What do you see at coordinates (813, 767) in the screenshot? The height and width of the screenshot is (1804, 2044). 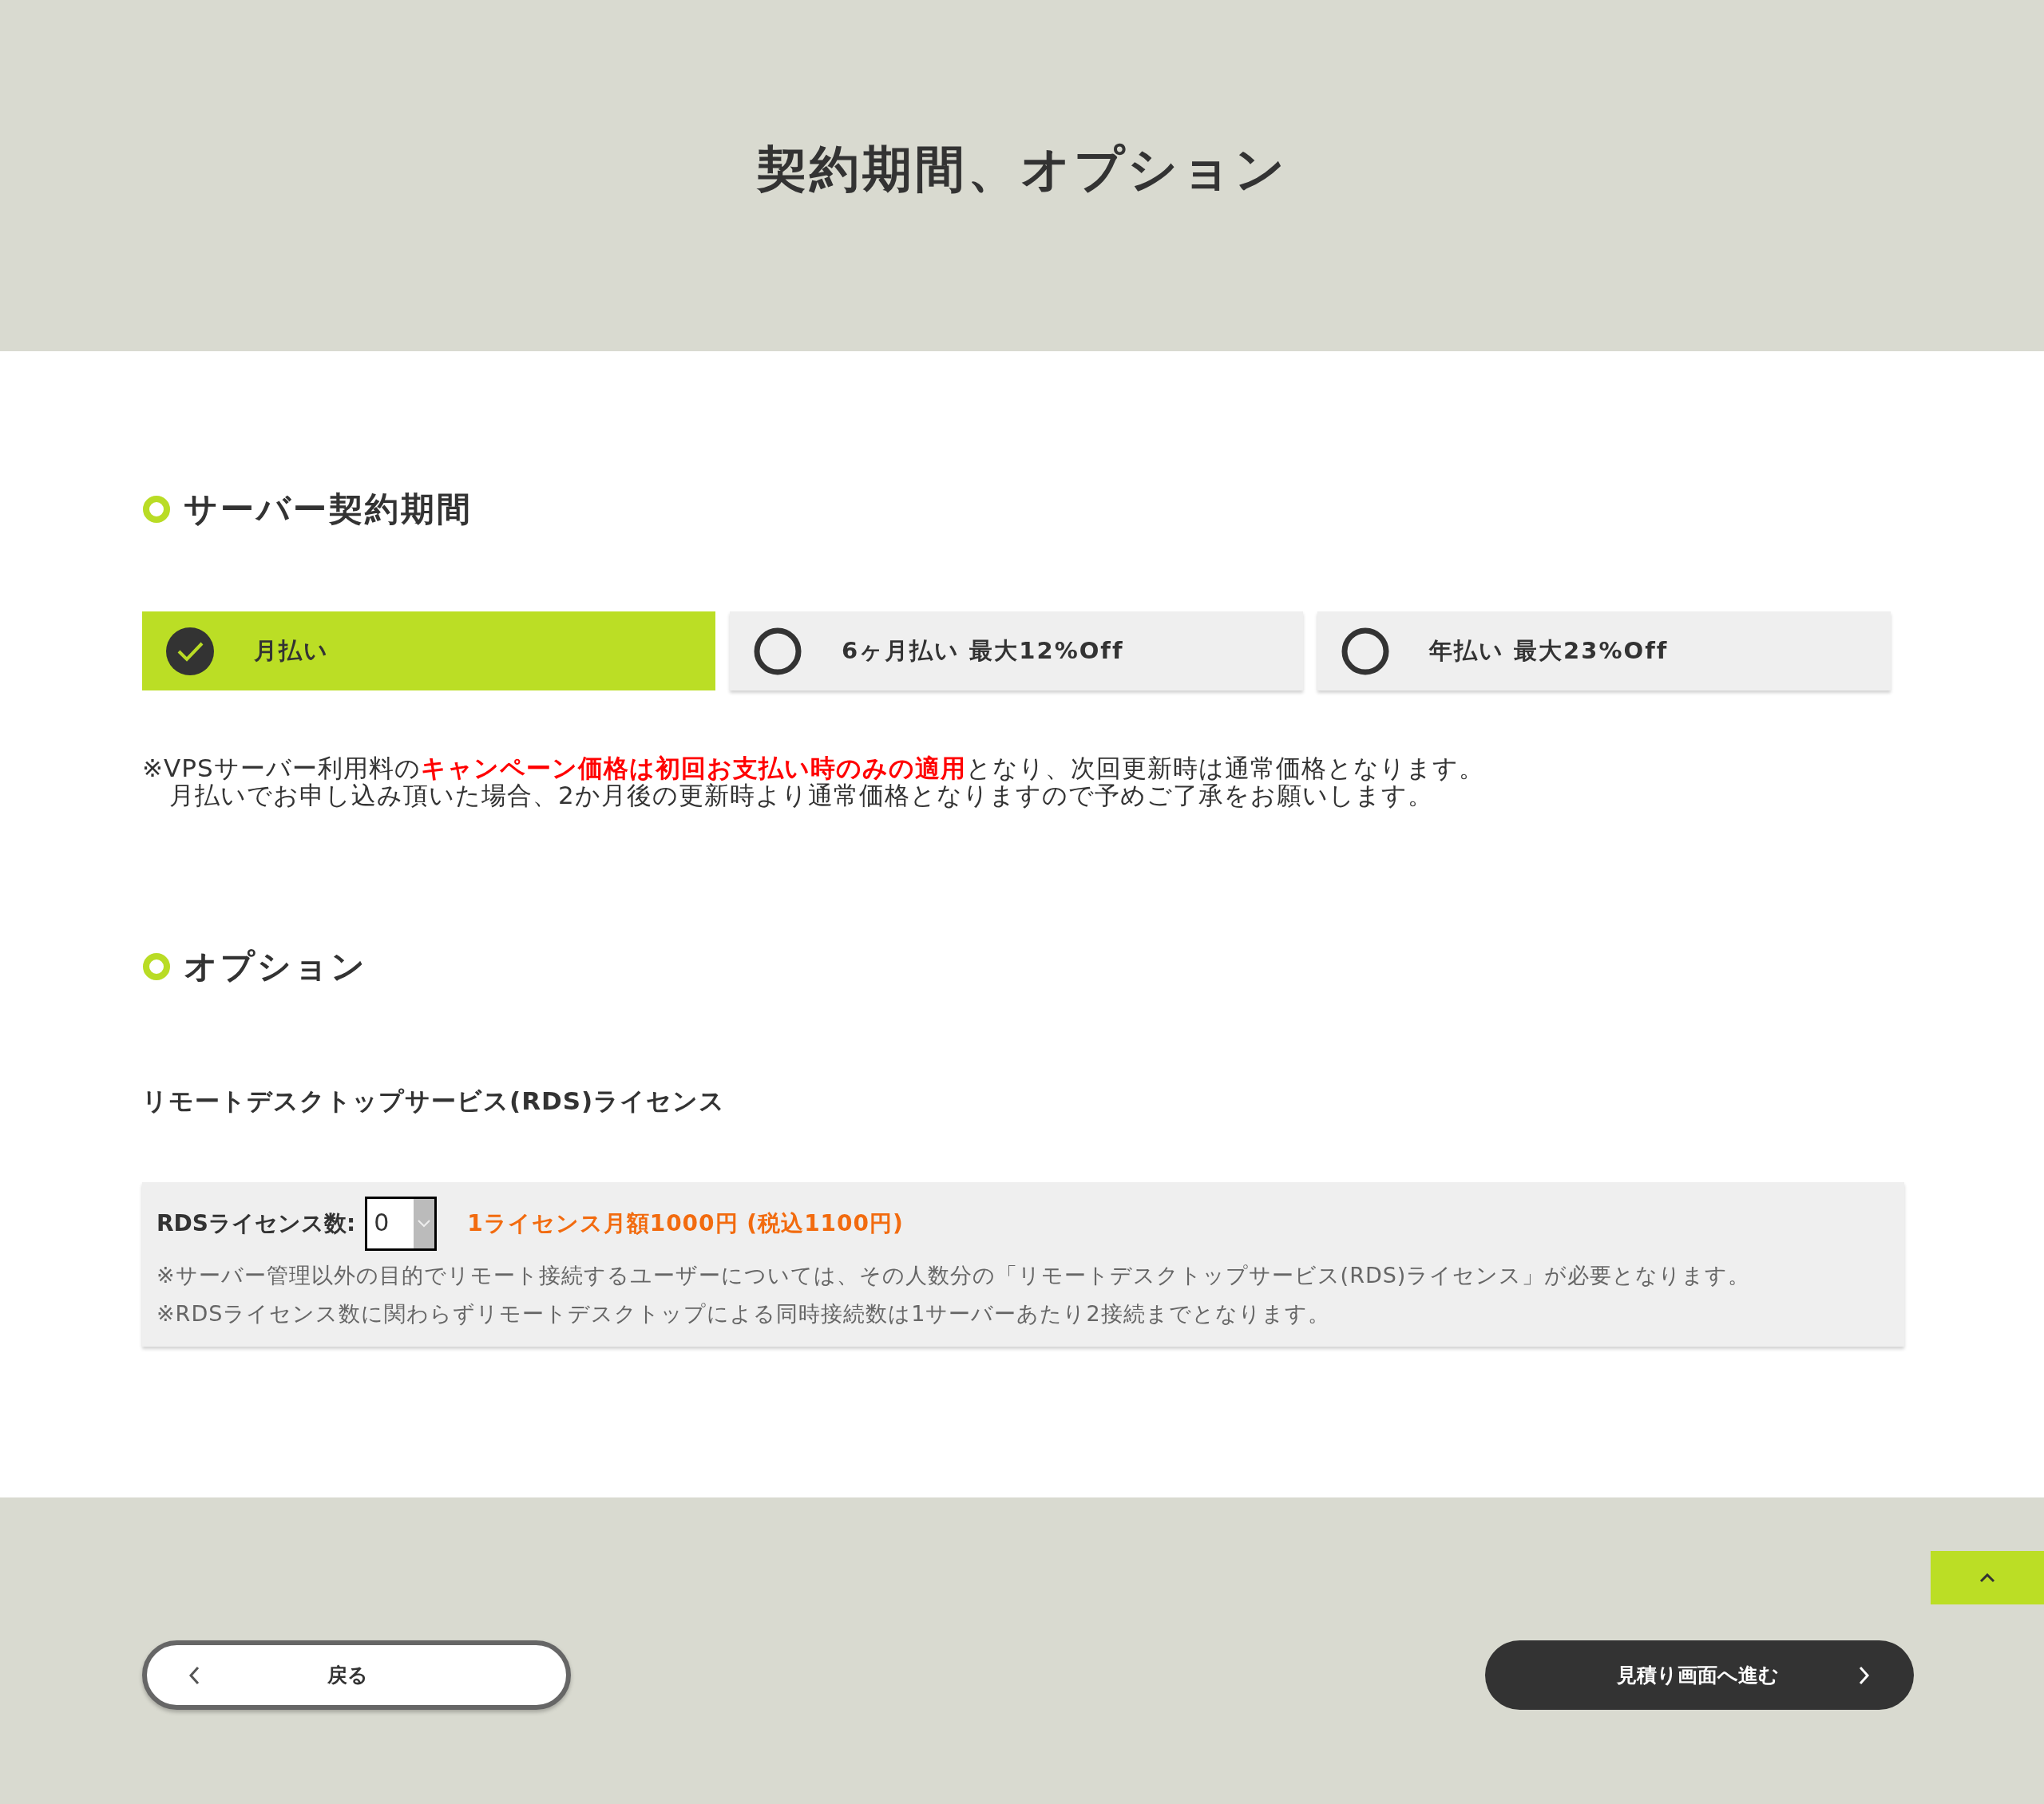 I see `note-text: ※VPSサーバー利用料のキャンペーン価格は初回お支払い時のみの適用となり、次回更新時は通常価格となります。` at bounding box center [813, 767].